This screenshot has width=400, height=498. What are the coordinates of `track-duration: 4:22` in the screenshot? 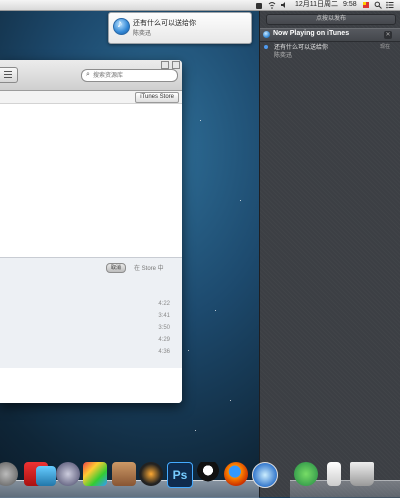 It's located at (164, 304).